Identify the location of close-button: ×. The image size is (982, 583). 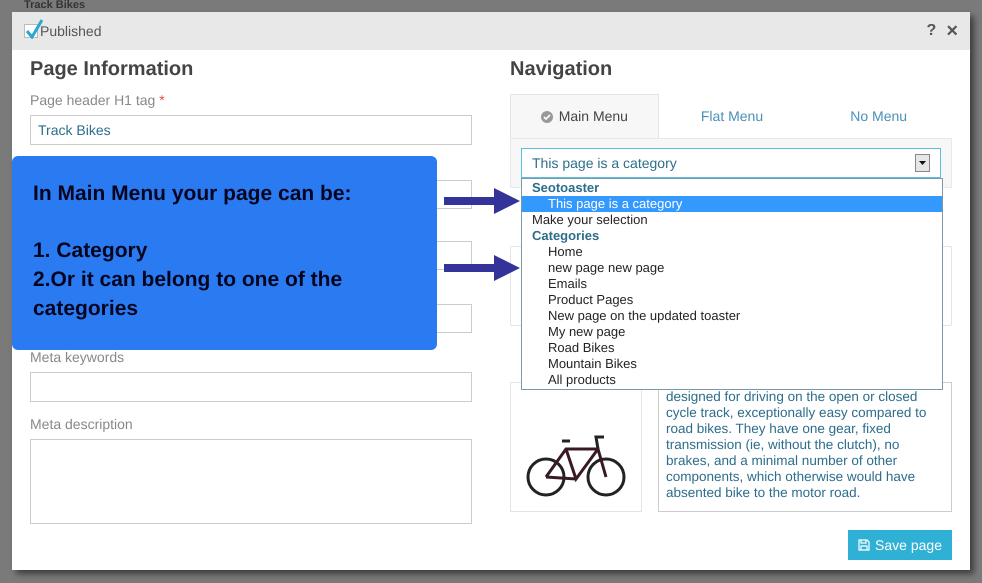
(952, 31).